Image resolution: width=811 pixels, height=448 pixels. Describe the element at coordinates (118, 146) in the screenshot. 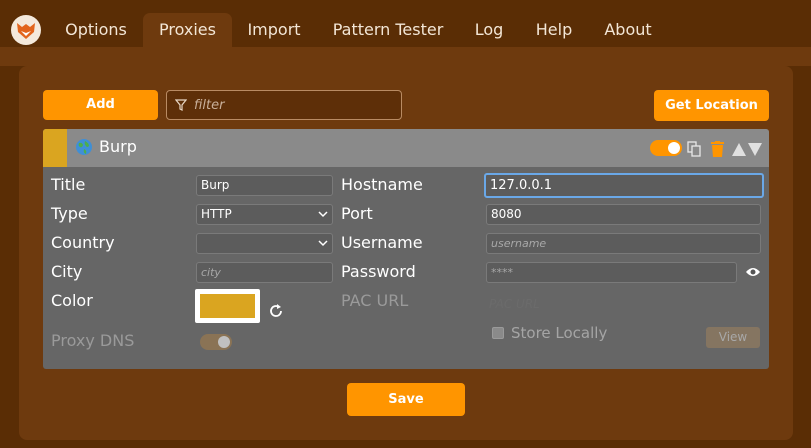

I see `proxy-name: Burp` at that location.